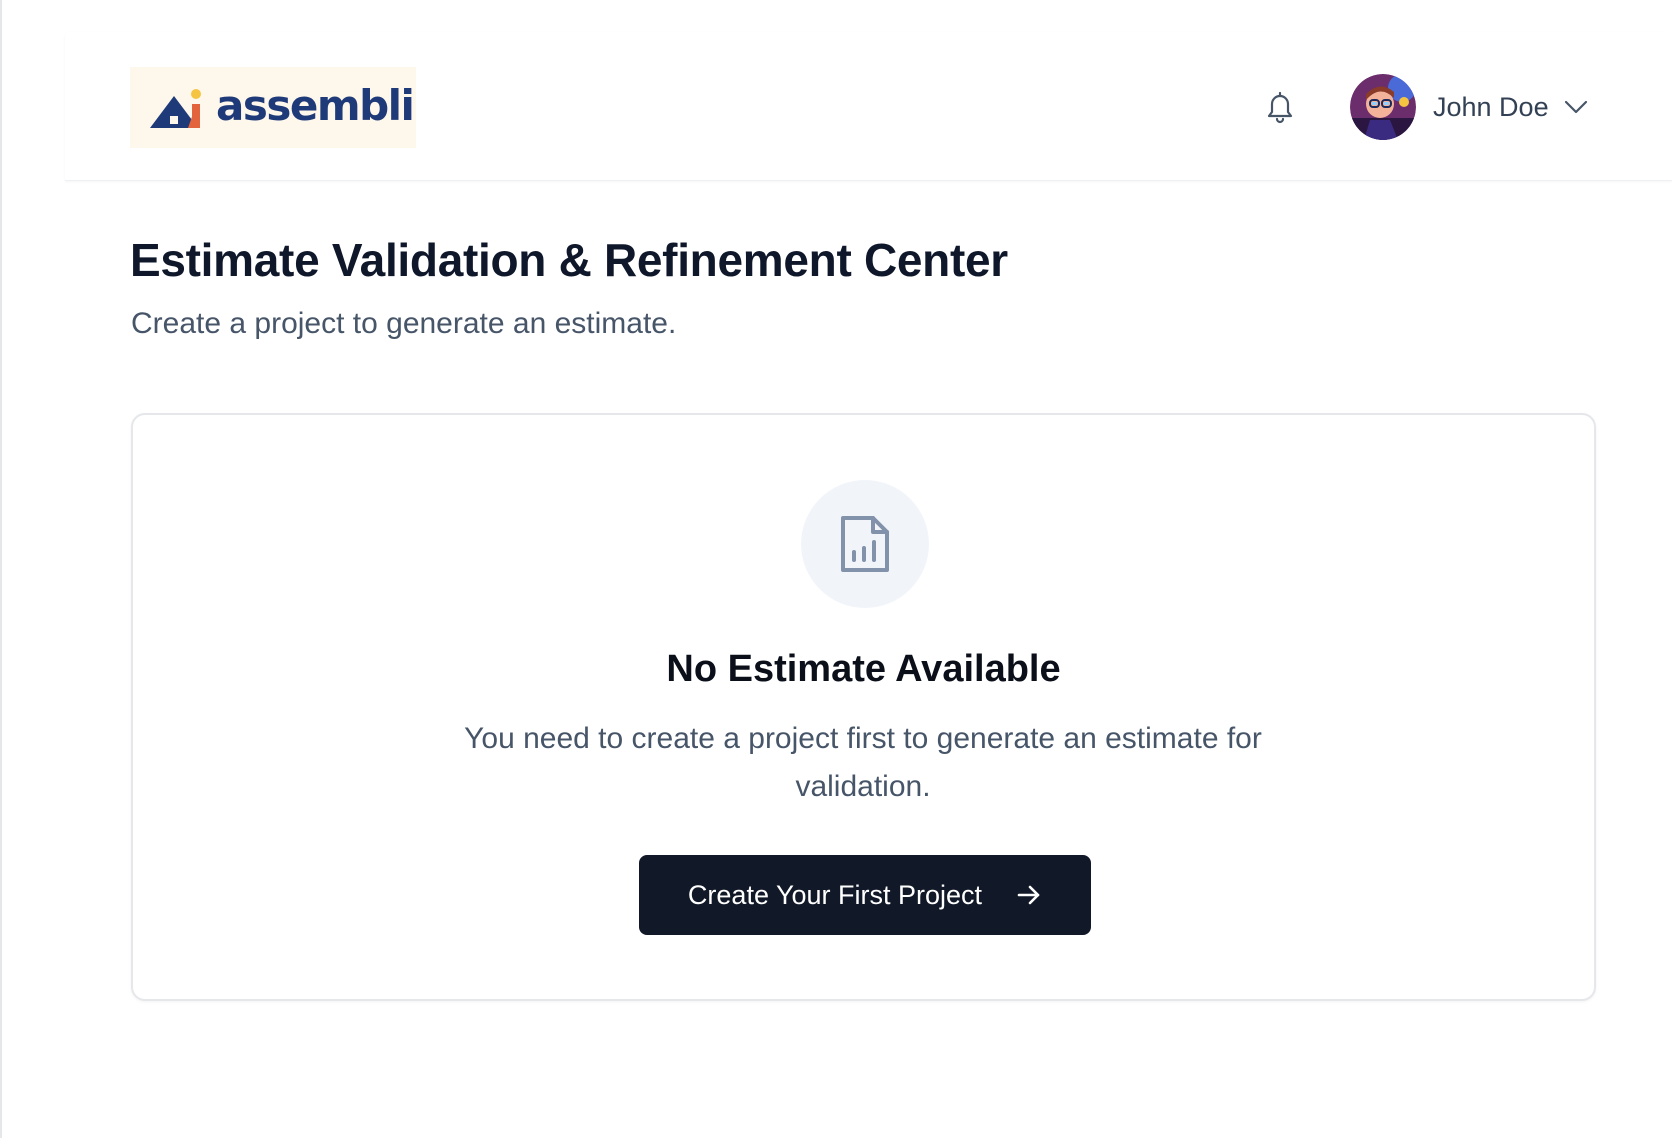 This screenshot has height=1138, width=1672. What do you see at coordinates (315, 105) in the screenshot?
I see `logo-wordmark: assembli` at bounding box center [315, 105].